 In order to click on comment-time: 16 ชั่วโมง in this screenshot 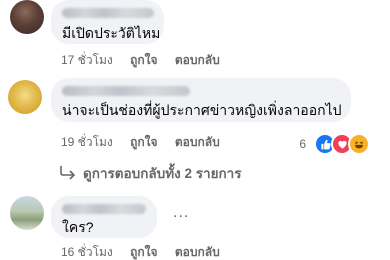, I will do `click(87, 252)`.